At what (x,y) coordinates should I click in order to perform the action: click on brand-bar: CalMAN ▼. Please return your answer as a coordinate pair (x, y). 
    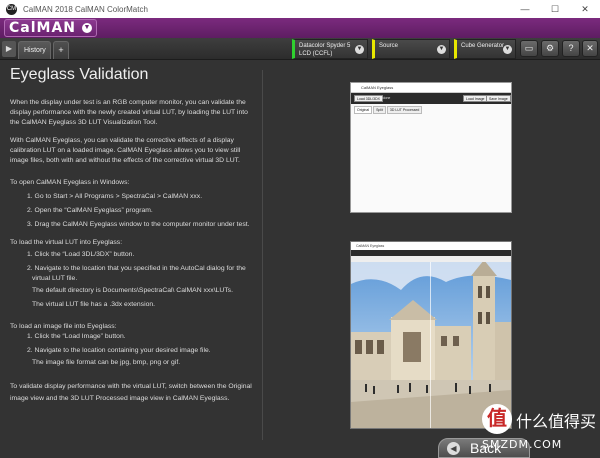
    Looking at the image, I should click on (300, 28).